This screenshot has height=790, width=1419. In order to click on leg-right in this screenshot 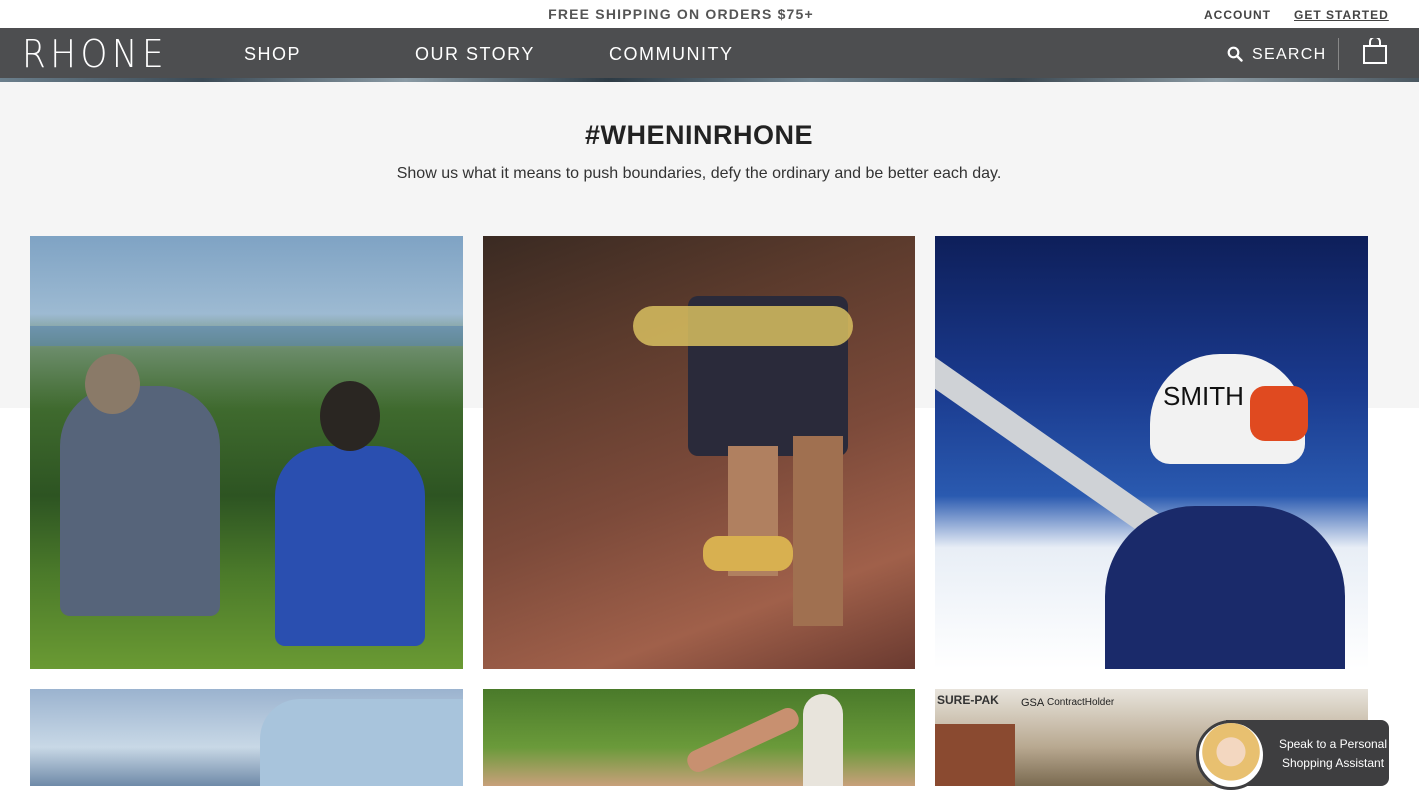, I will do `click(818, 531)`.